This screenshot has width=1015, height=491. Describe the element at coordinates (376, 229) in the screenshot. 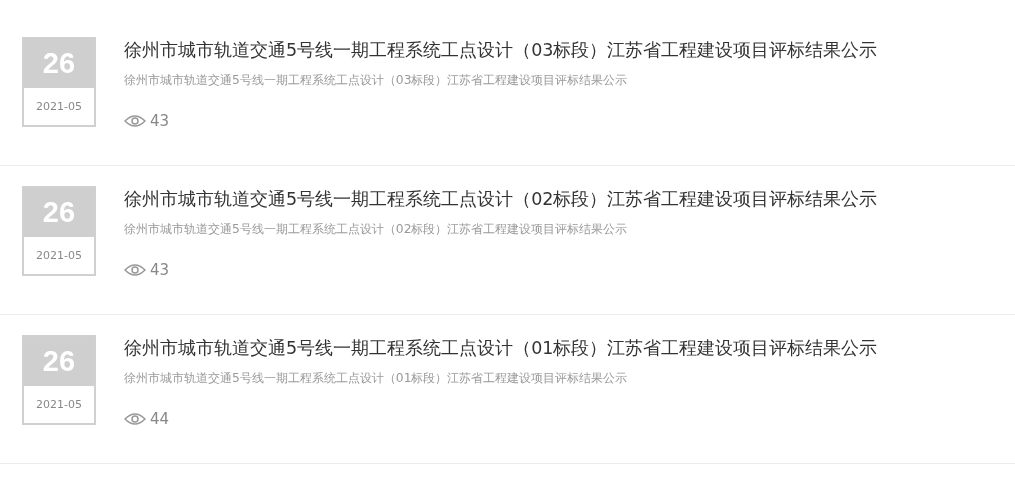

I see `article-summary: 徐州市城市轨道交通5号线一期工程系统工点设计（02标段）江苏省工程建设项目评标结果公示` at that location.